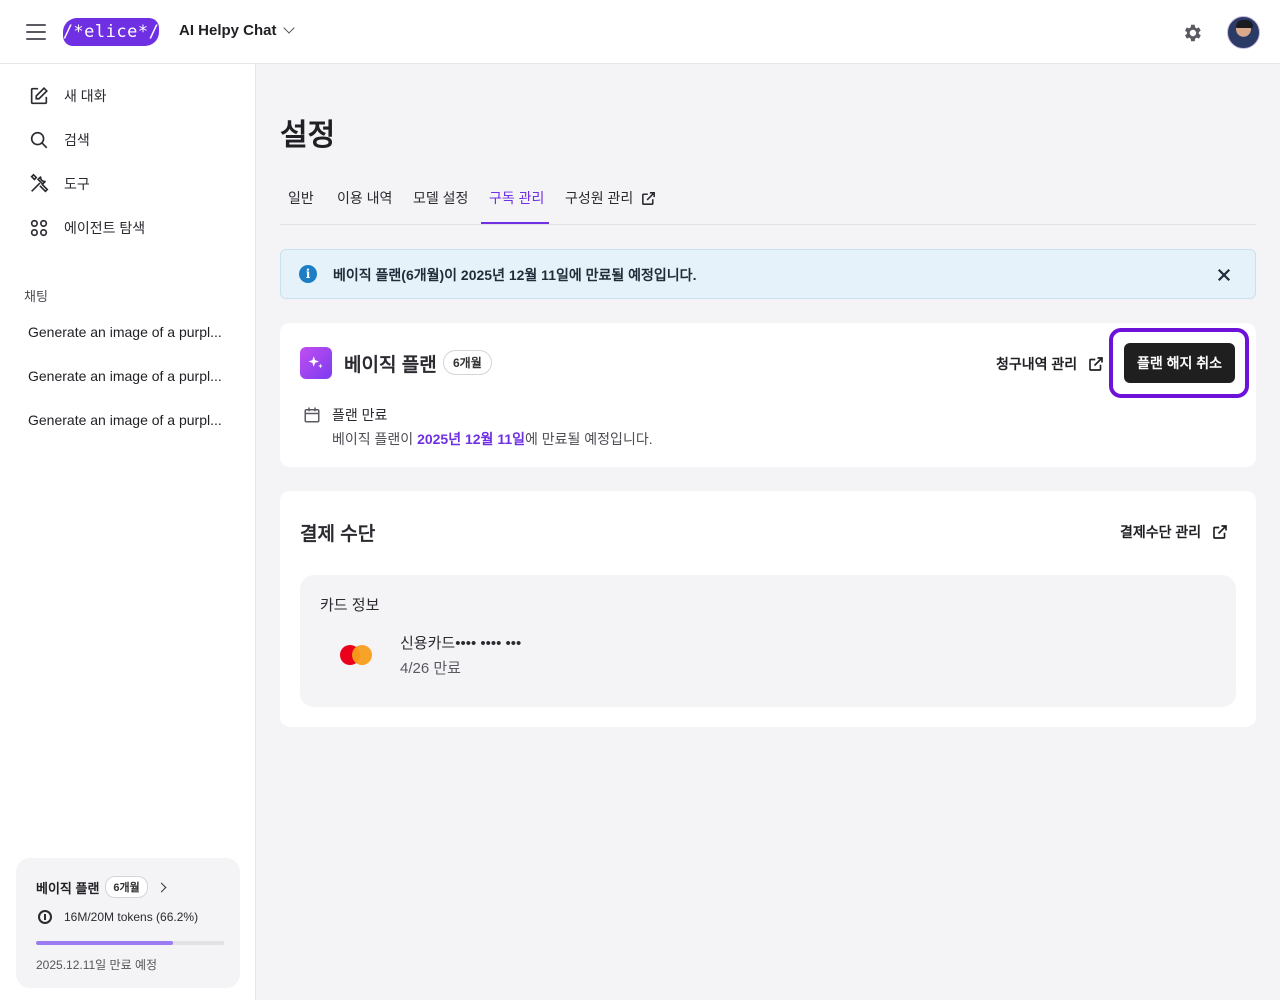 This screenshot has width=1280, height=1000. What do you see at coordinates (350, 605) in the screenshot?
I see `card-info-title: 카드 정보` at bounding box center [350, 605].